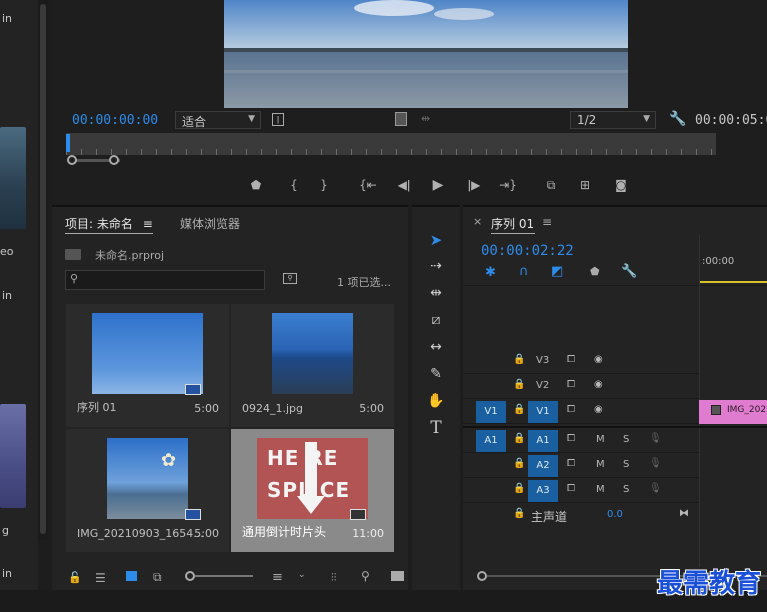  Describe the element at coordinates (585, 185) in the screenshot. I see `overwrite-icon: ⊞` at that location.